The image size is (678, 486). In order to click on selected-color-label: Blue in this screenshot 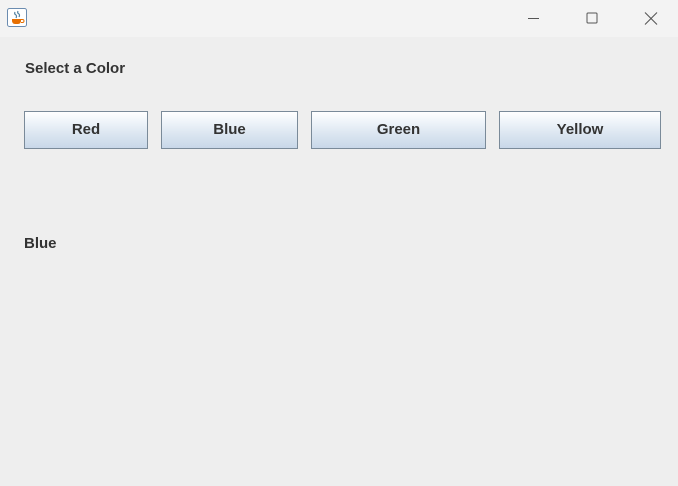, I will do `click(40, 243)`.